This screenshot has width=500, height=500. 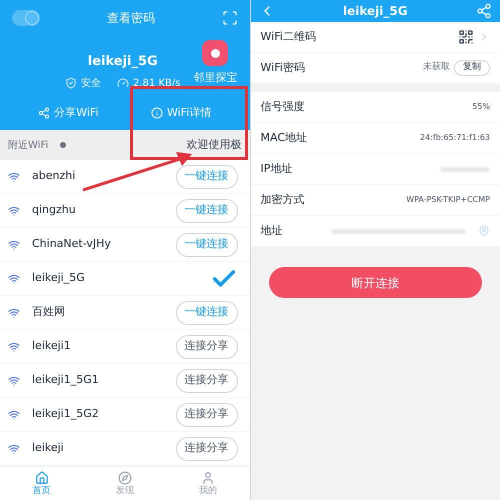 I want to click on notice-text: 欢迎使用极, so click(x=214, y=144).